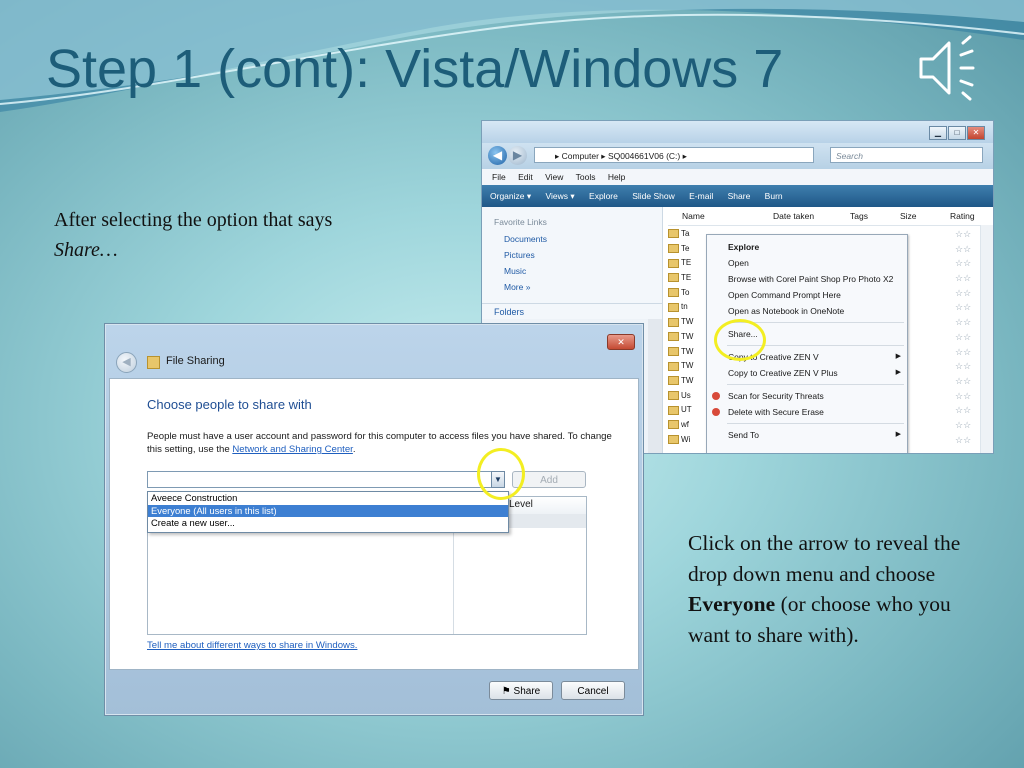 The image size is (1024, 768). I want to click on file-name: Ta, so click(685, 233).